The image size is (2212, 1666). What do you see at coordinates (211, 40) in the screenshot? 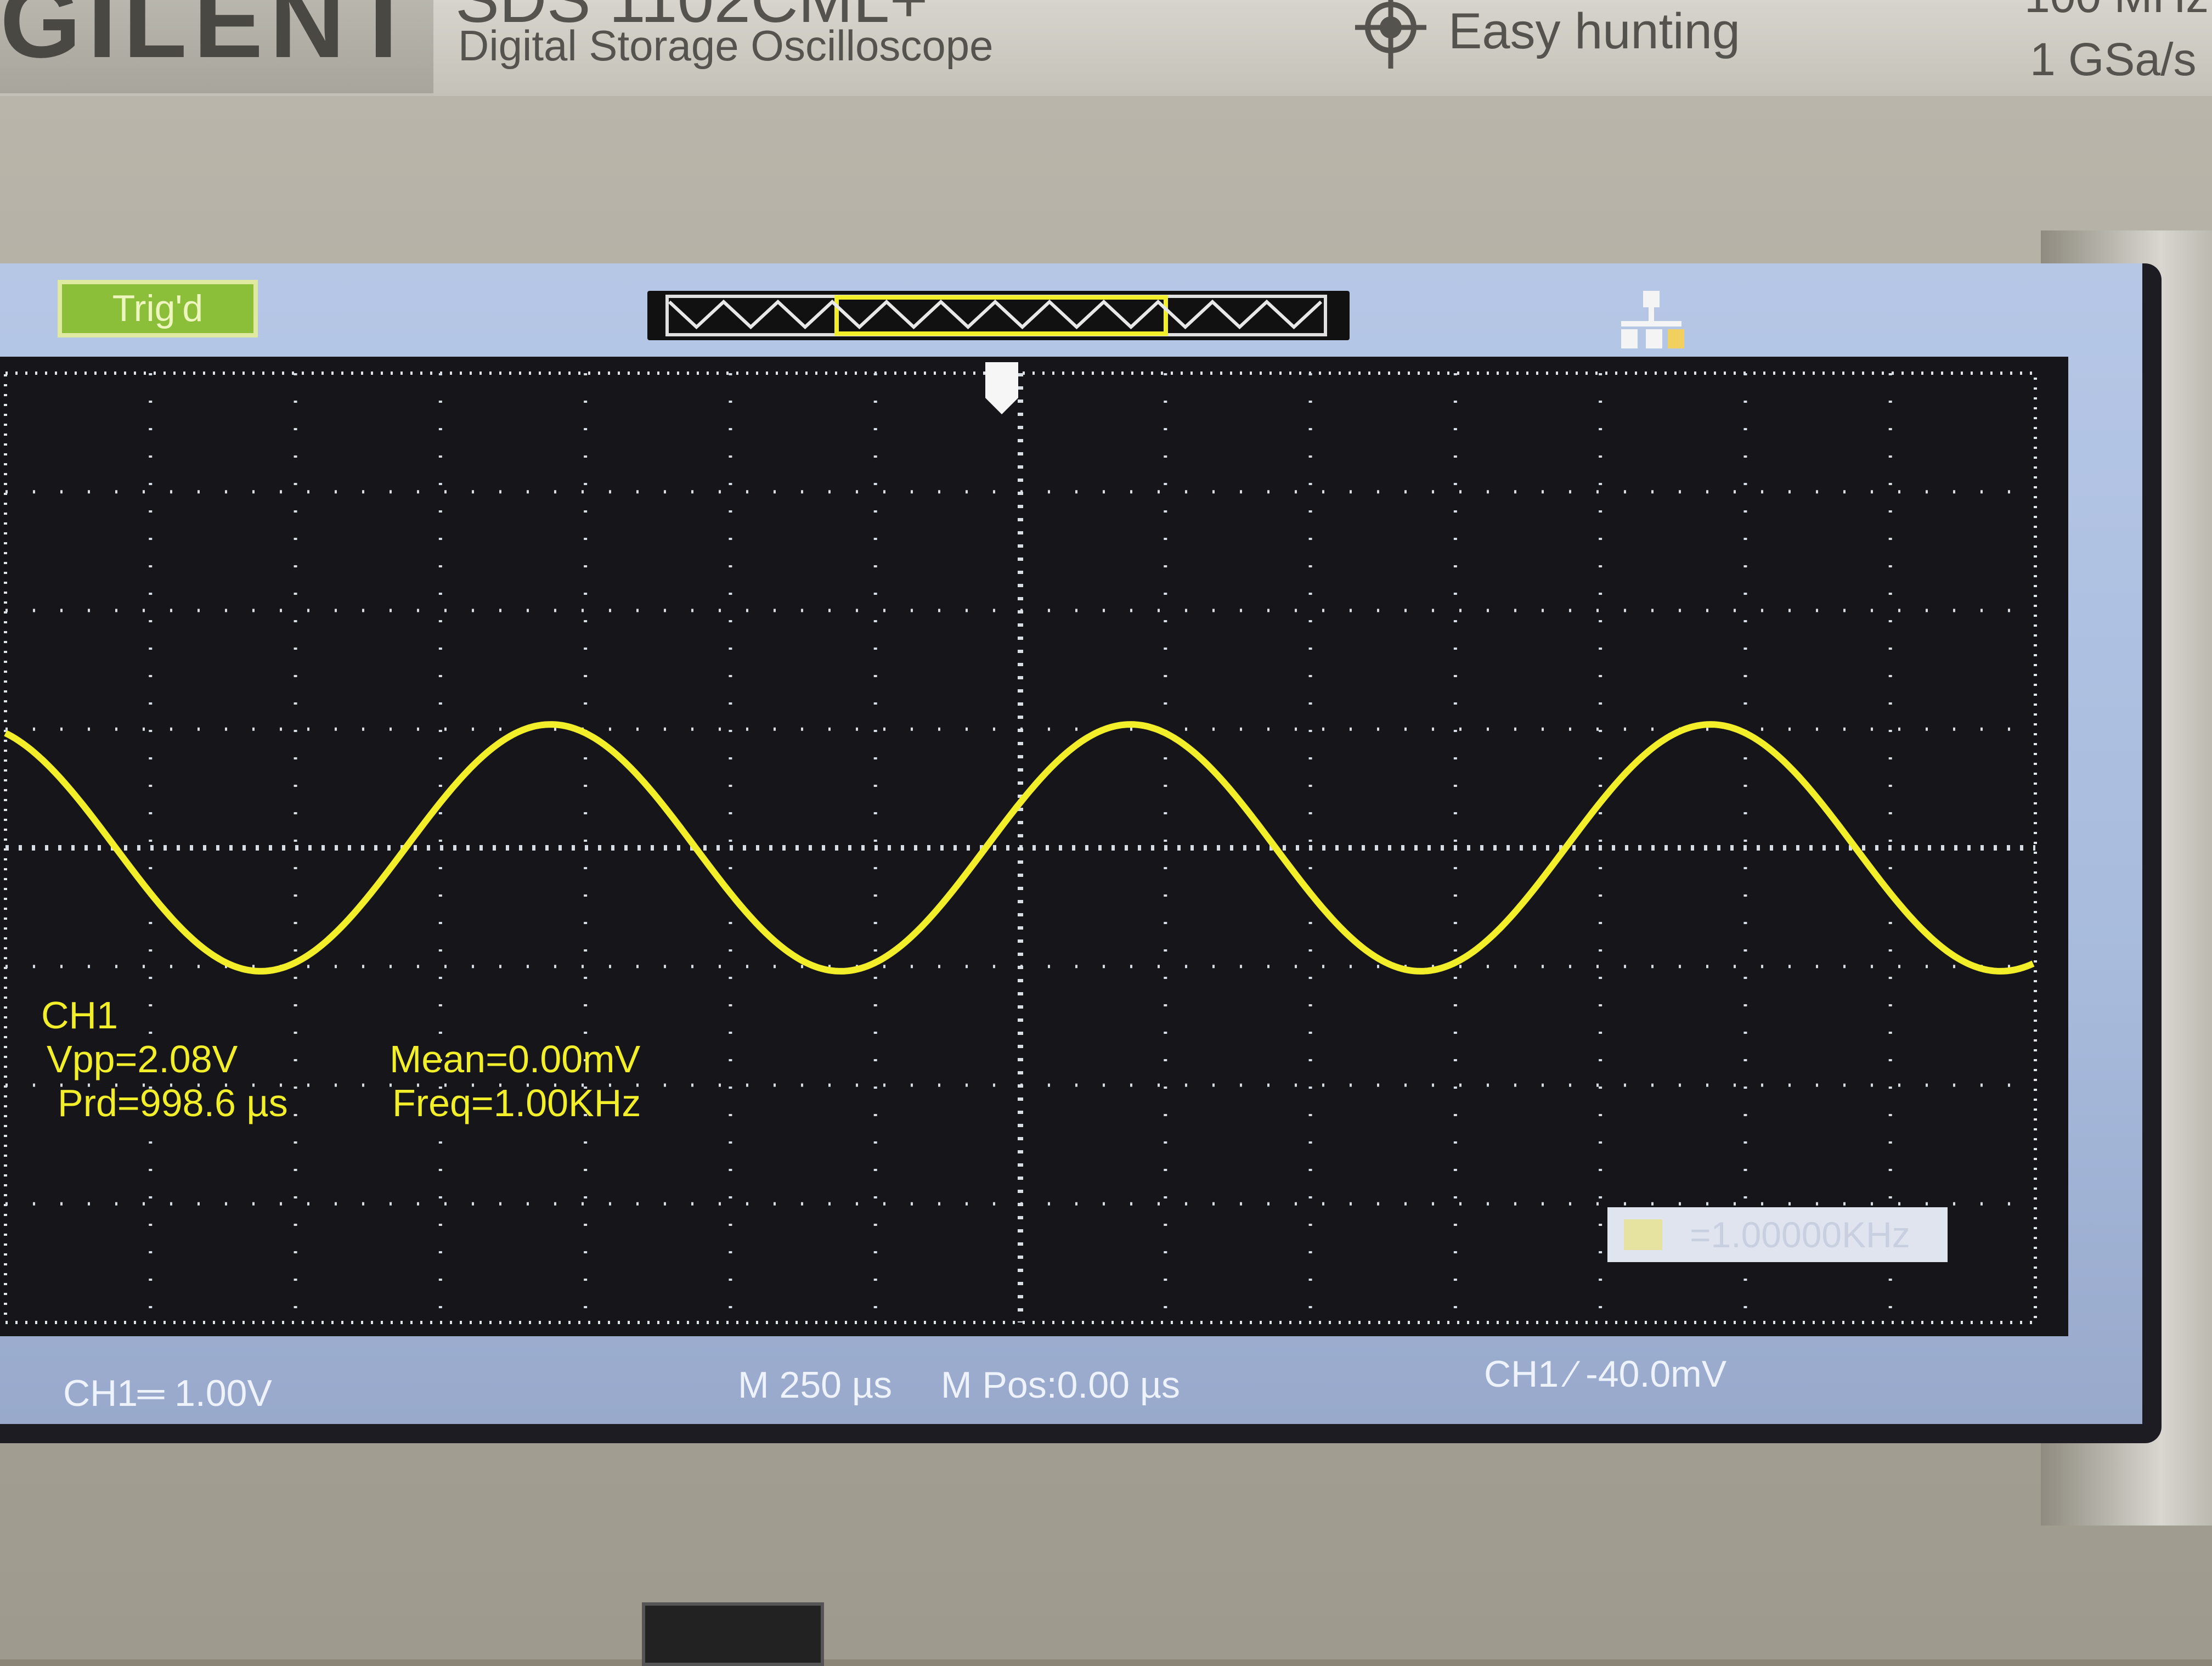
I see `brand-name: GILENT` at bounding box center [211, 40].